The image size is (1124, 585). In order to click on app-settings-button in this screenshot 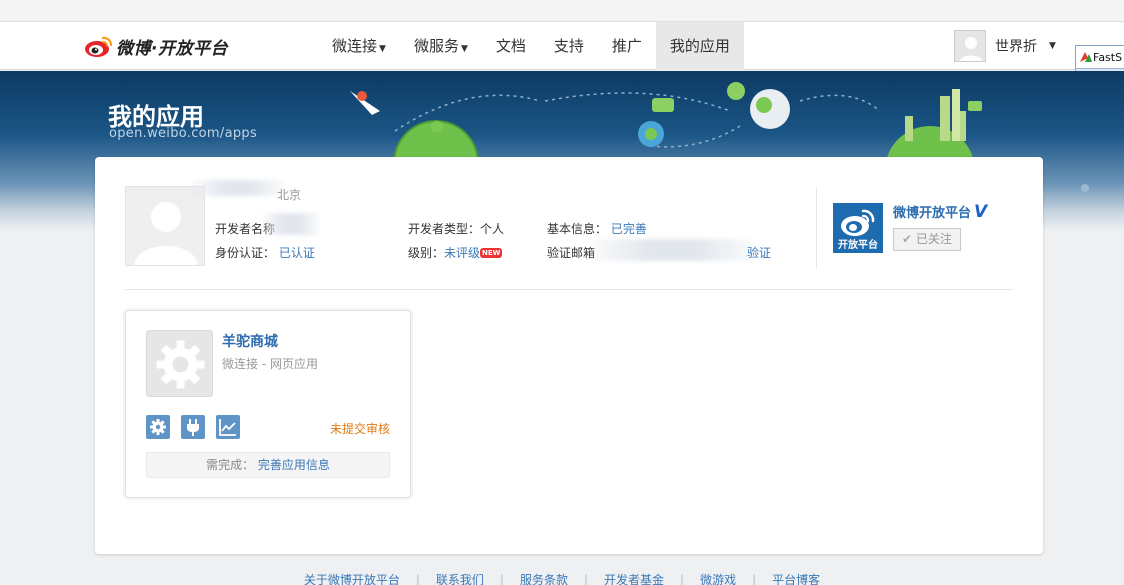, I will do `click(158, 427)`.